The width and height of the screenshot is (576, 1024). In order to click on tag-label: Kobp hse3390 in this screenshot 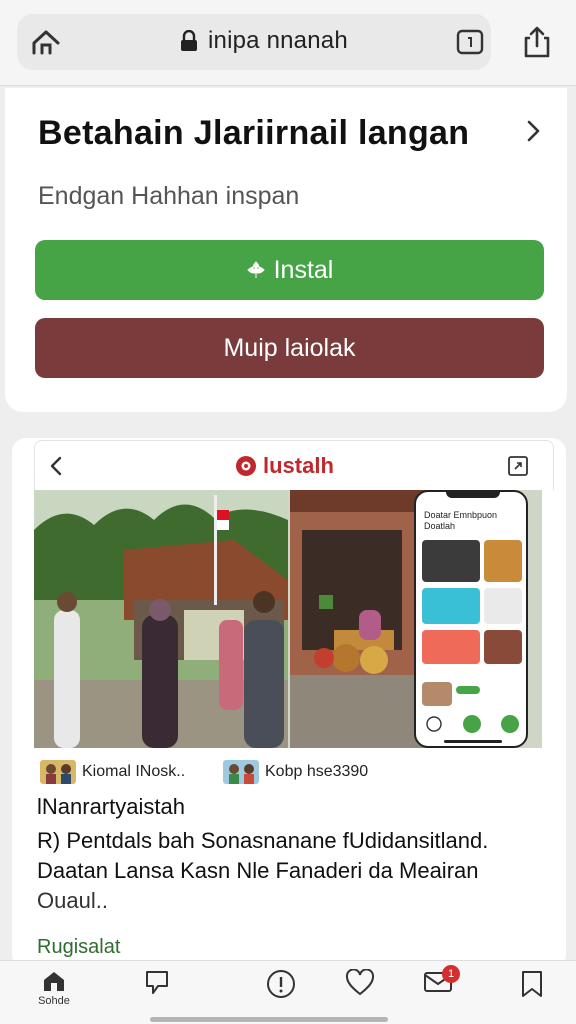, I will do `click(317, 771)`.